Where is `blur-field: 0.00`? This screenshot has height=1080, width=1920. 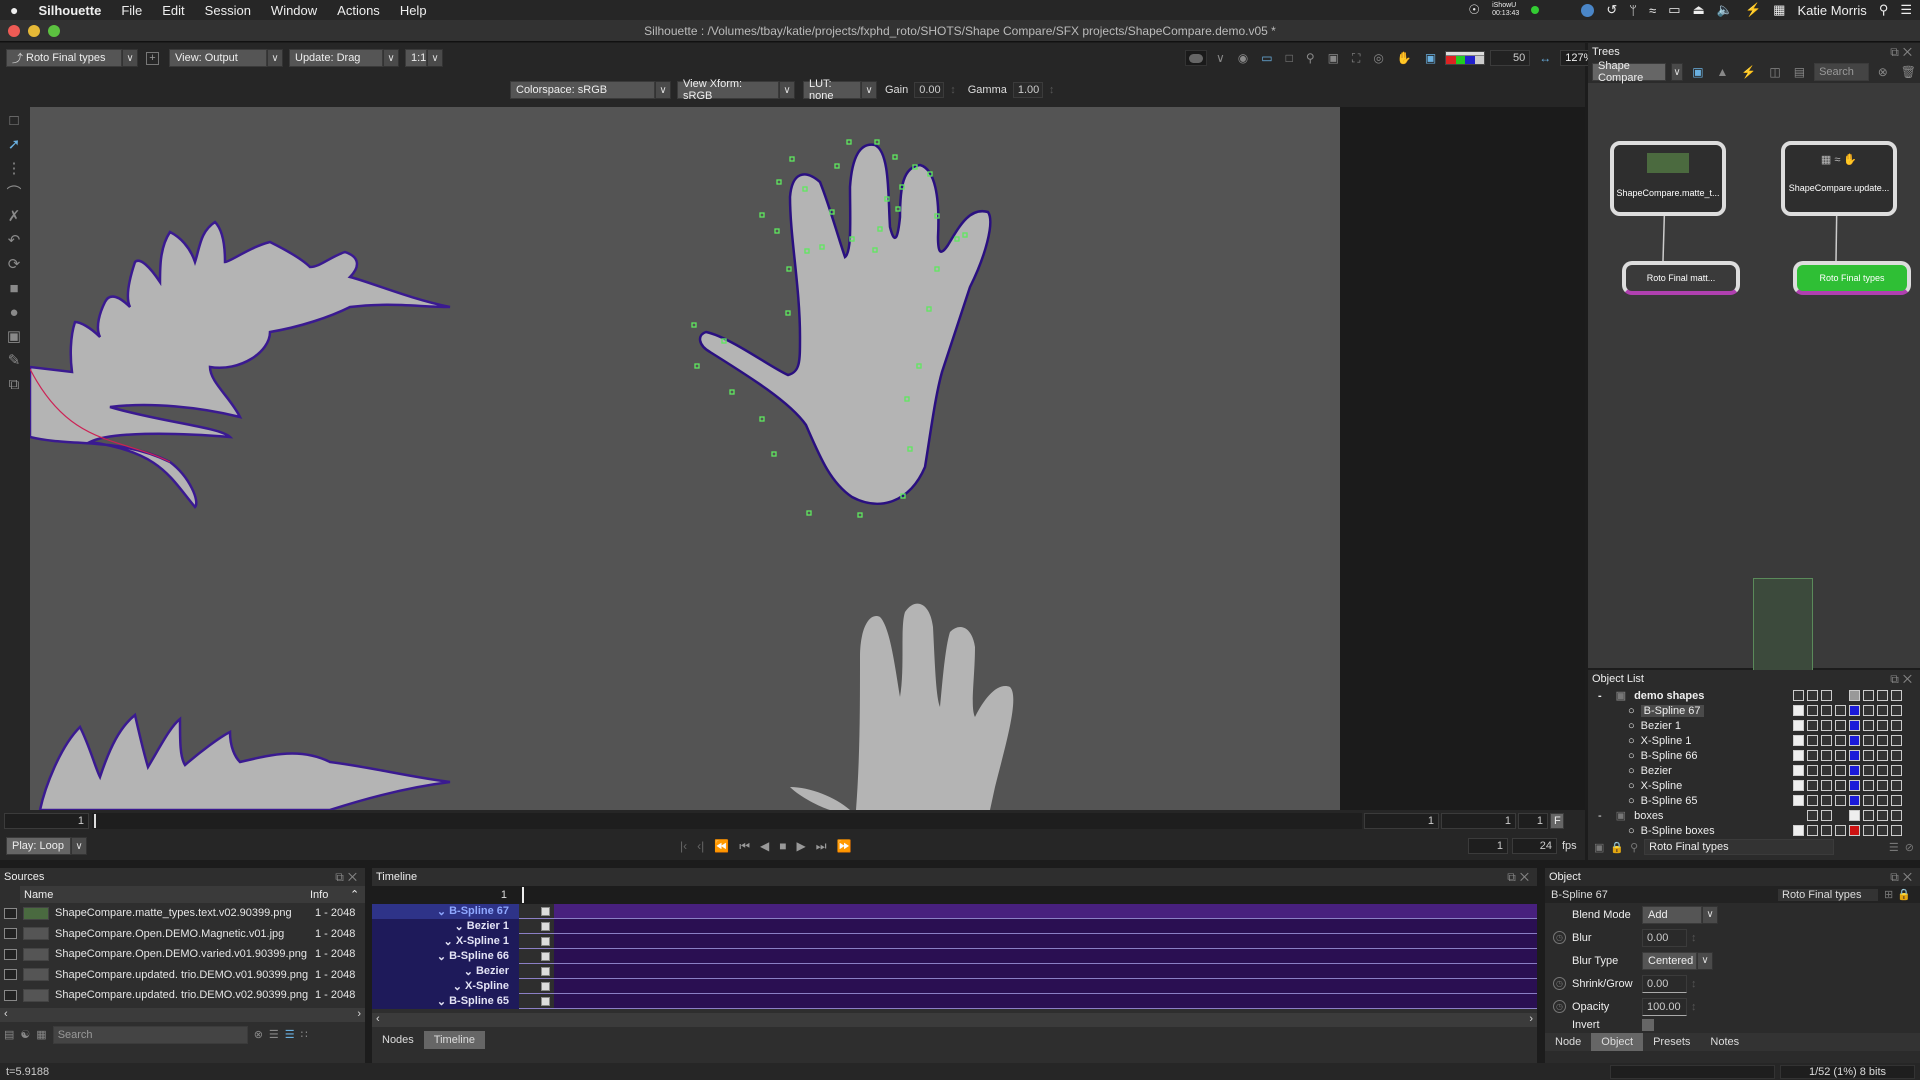
blur-field: 0.00 is located at coordinates (1664, 937).